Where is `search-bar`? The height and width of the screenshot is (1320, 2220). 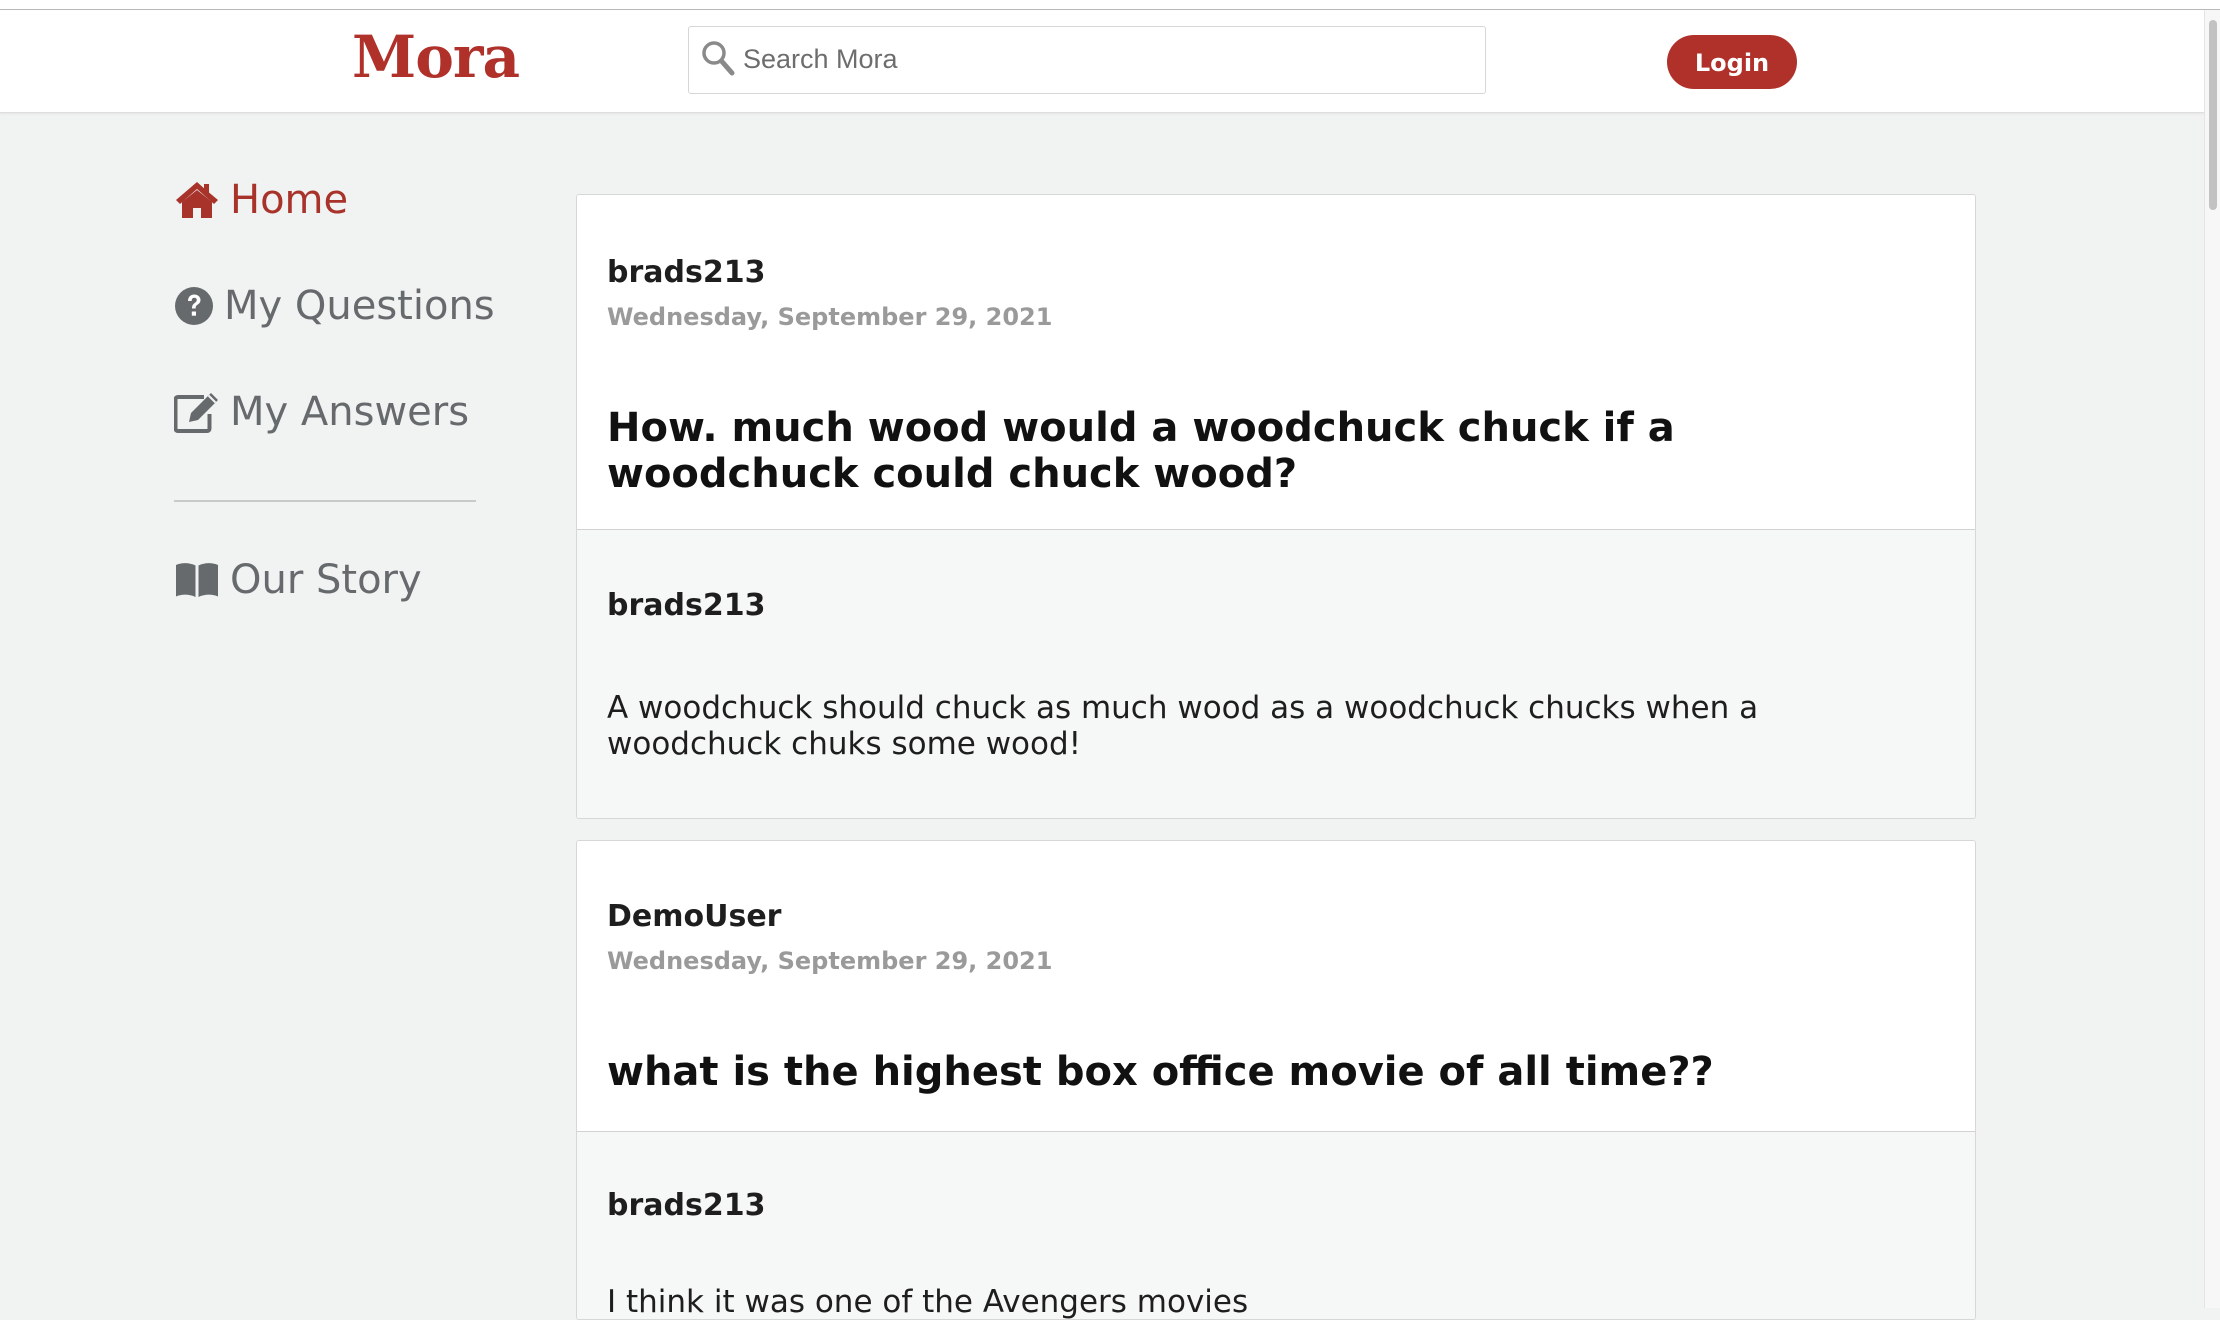
search-bar is located at coordinates (1087, 60).